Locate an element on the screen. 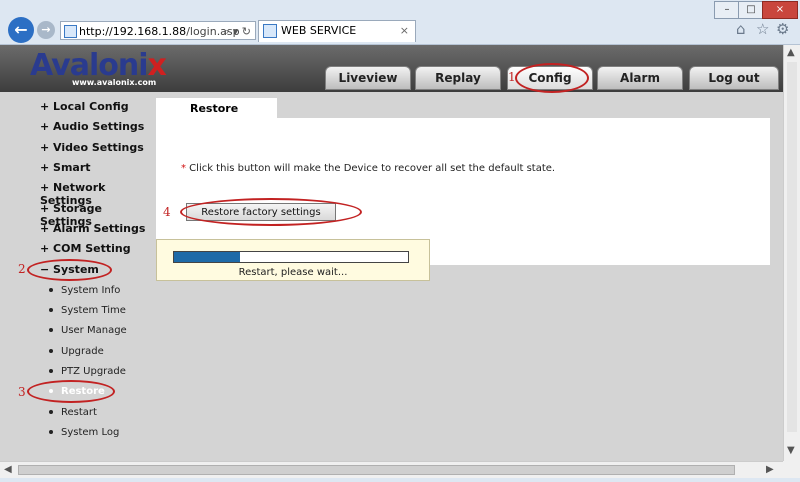 The height and width of the screenshot is (482, 800). tab-title: WEB SERVICE is located at coordinates (319, 30).